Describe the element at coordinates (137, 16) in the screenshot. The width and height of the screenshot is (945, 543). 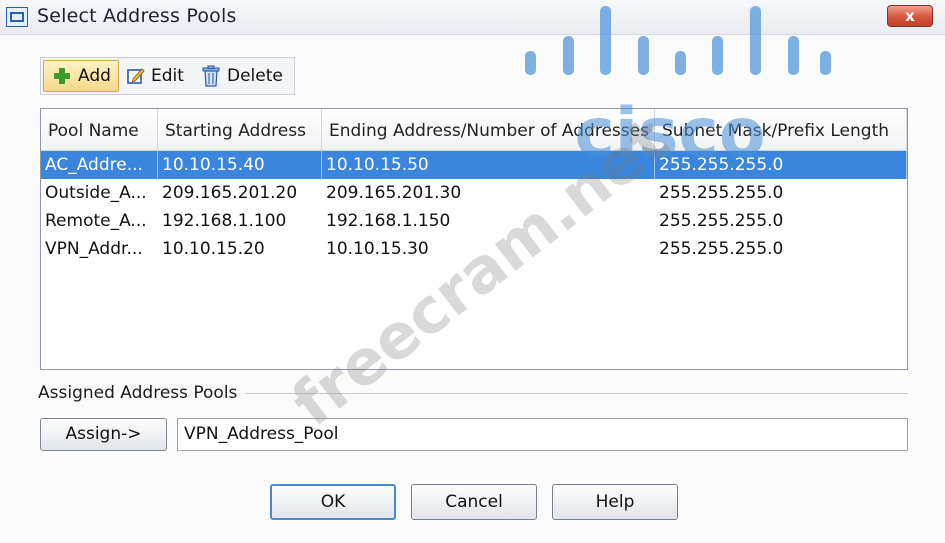
I see `window-title: Select Address Pools` at that location.